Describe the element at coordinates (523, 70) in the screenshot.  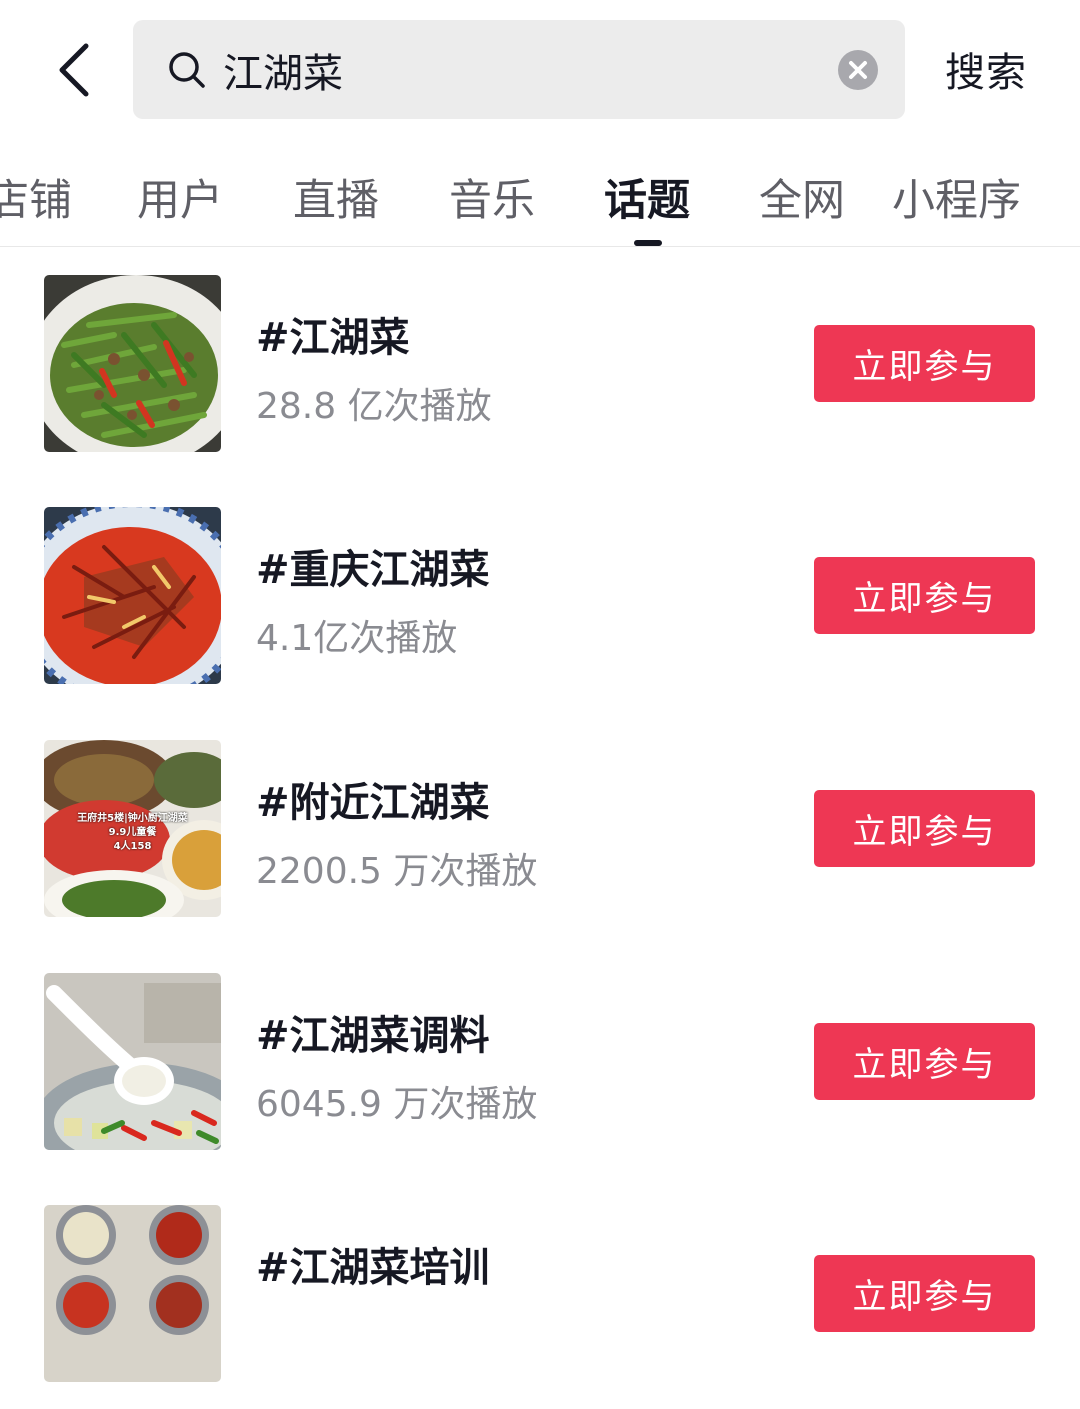
I see `search-input` at that location.